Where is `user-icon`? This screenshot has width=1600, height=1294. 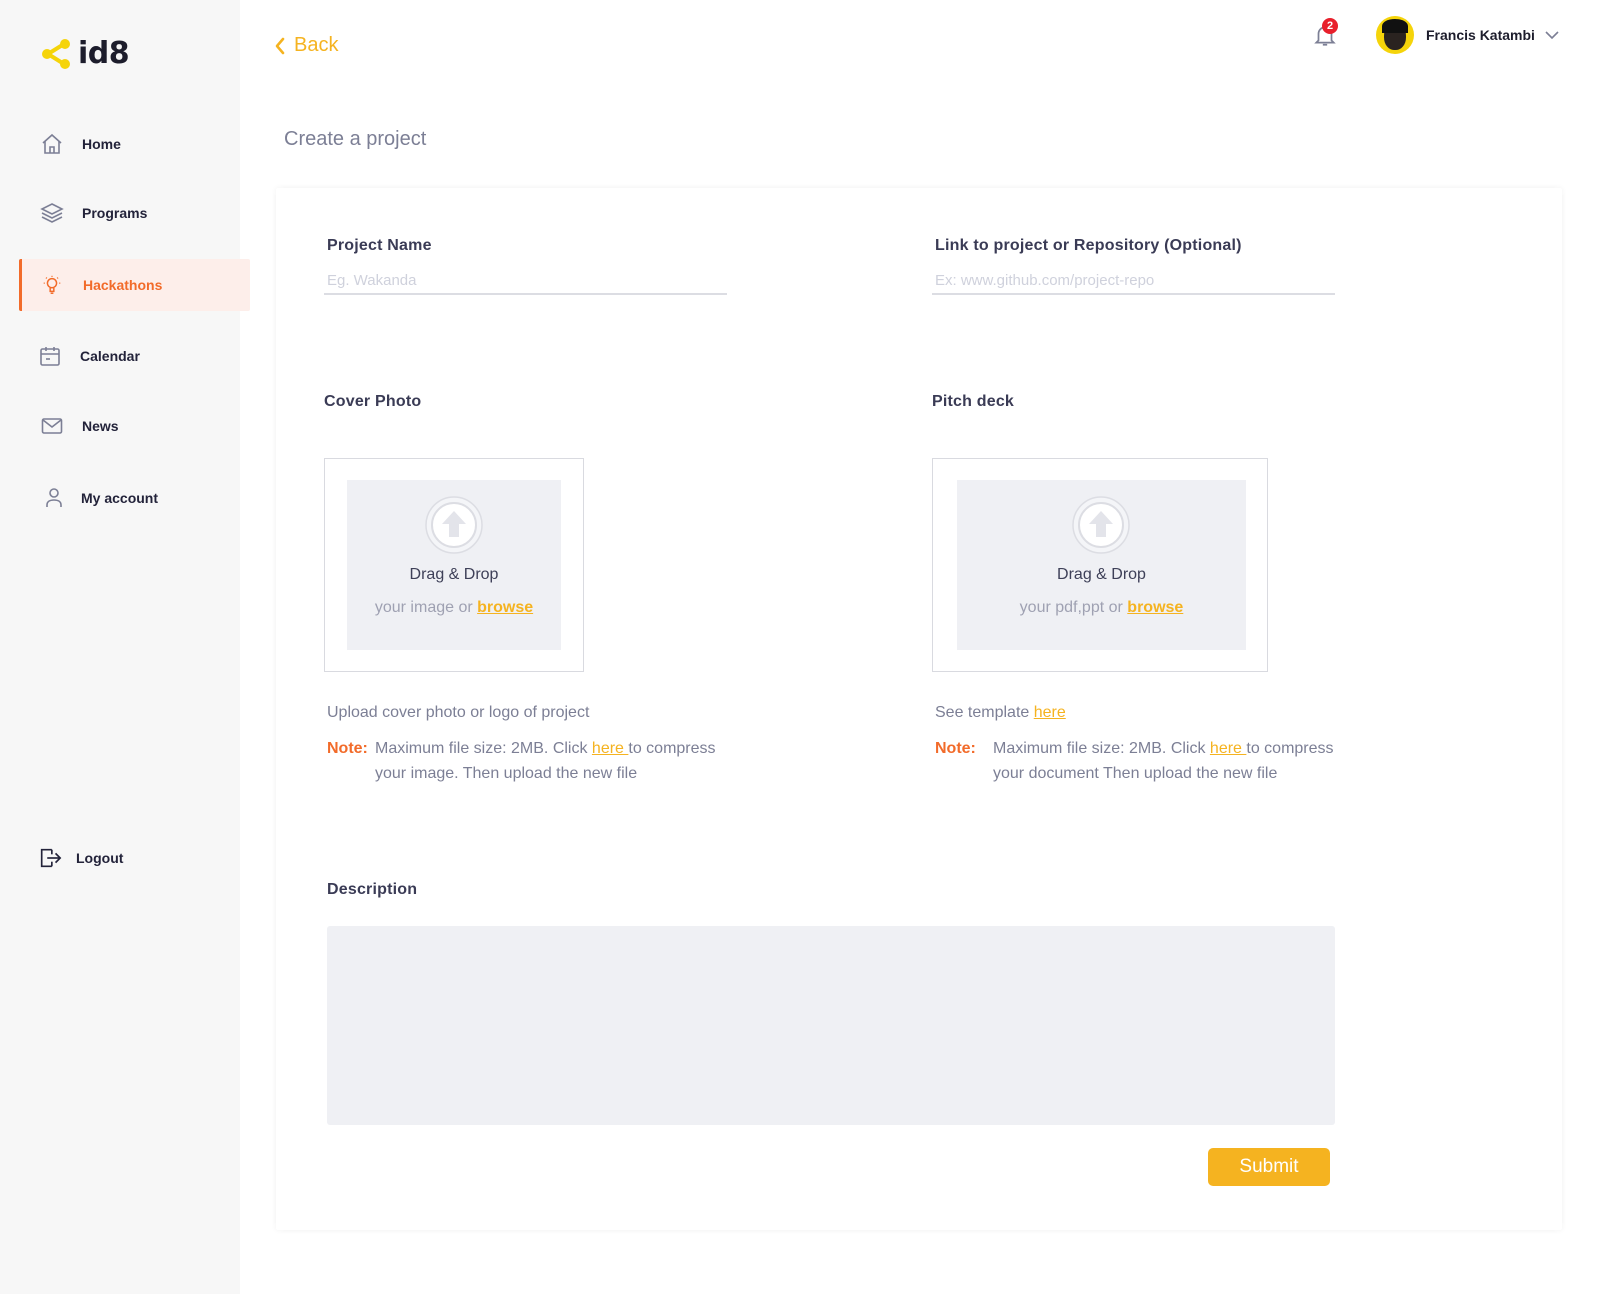
user-icon is located at coordinates (54, 498).